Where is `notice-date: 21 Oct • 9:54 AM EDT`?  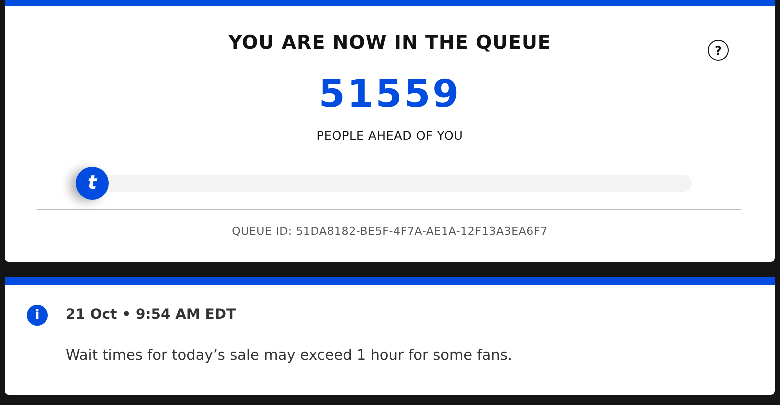 notice-date: 21 Oct • 9:54 AM EDT is located at coordinates (151, 315).